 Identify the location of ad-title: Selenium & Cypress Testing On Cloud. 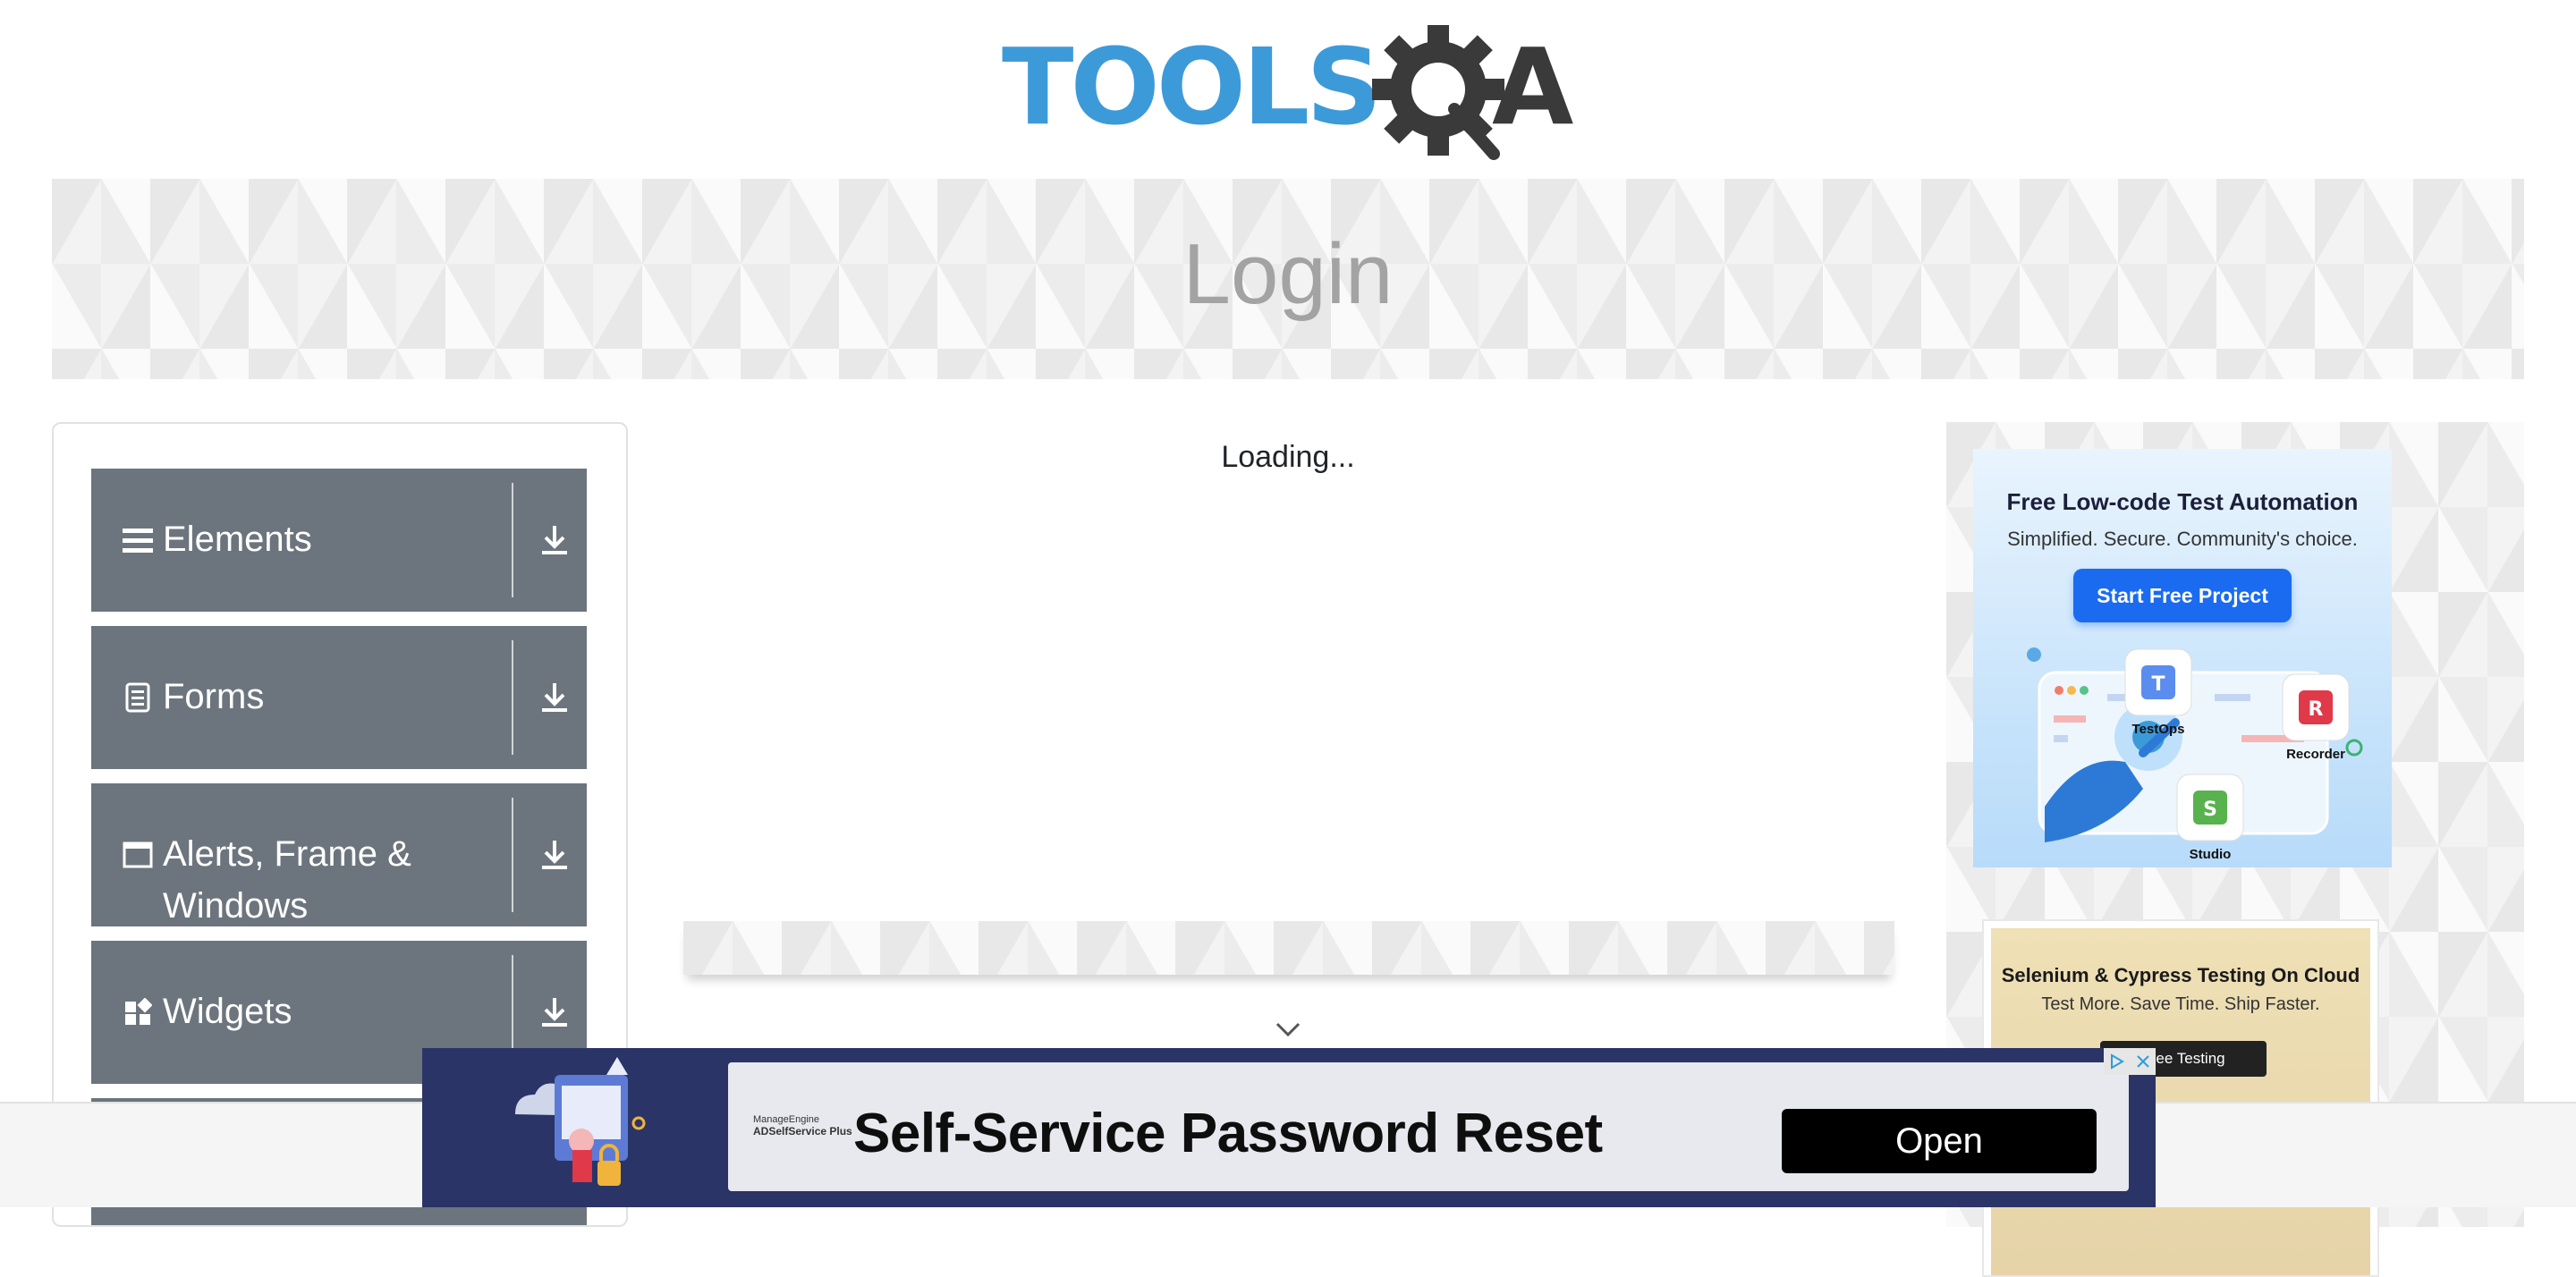
(2180, 975).